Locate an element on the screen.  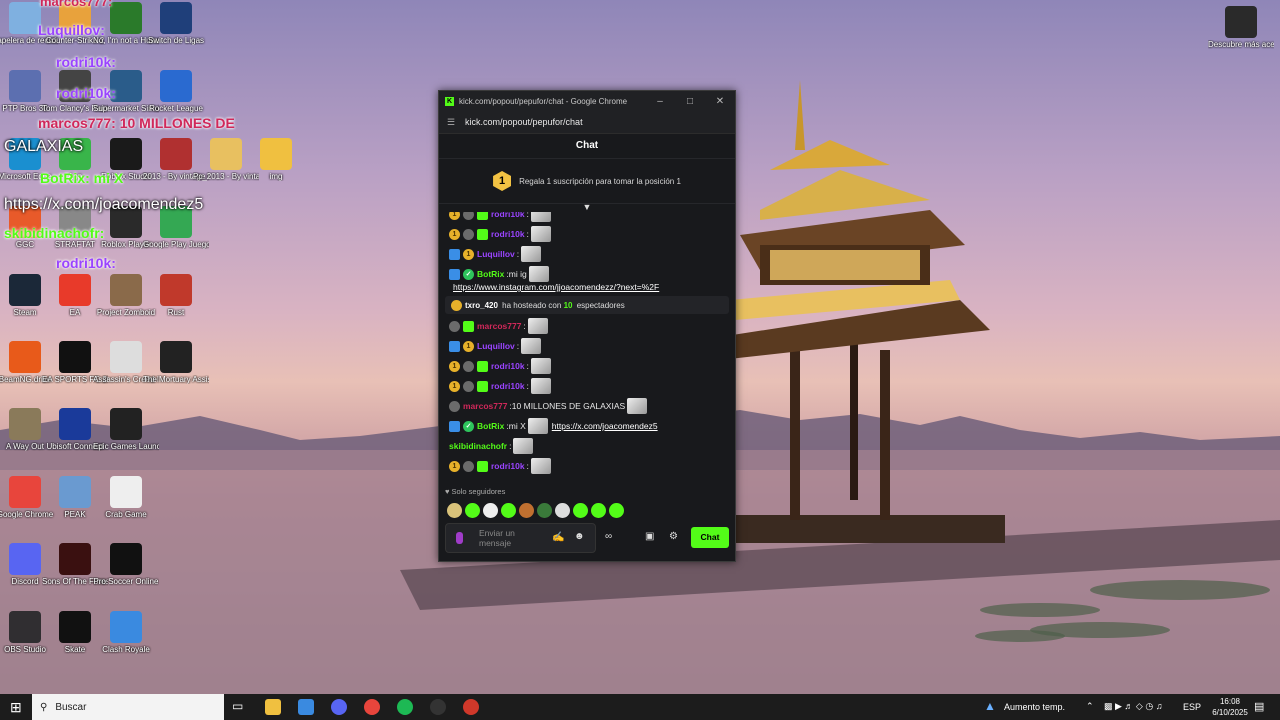
host-user: txro_420 is located at coordinates (481, 305).